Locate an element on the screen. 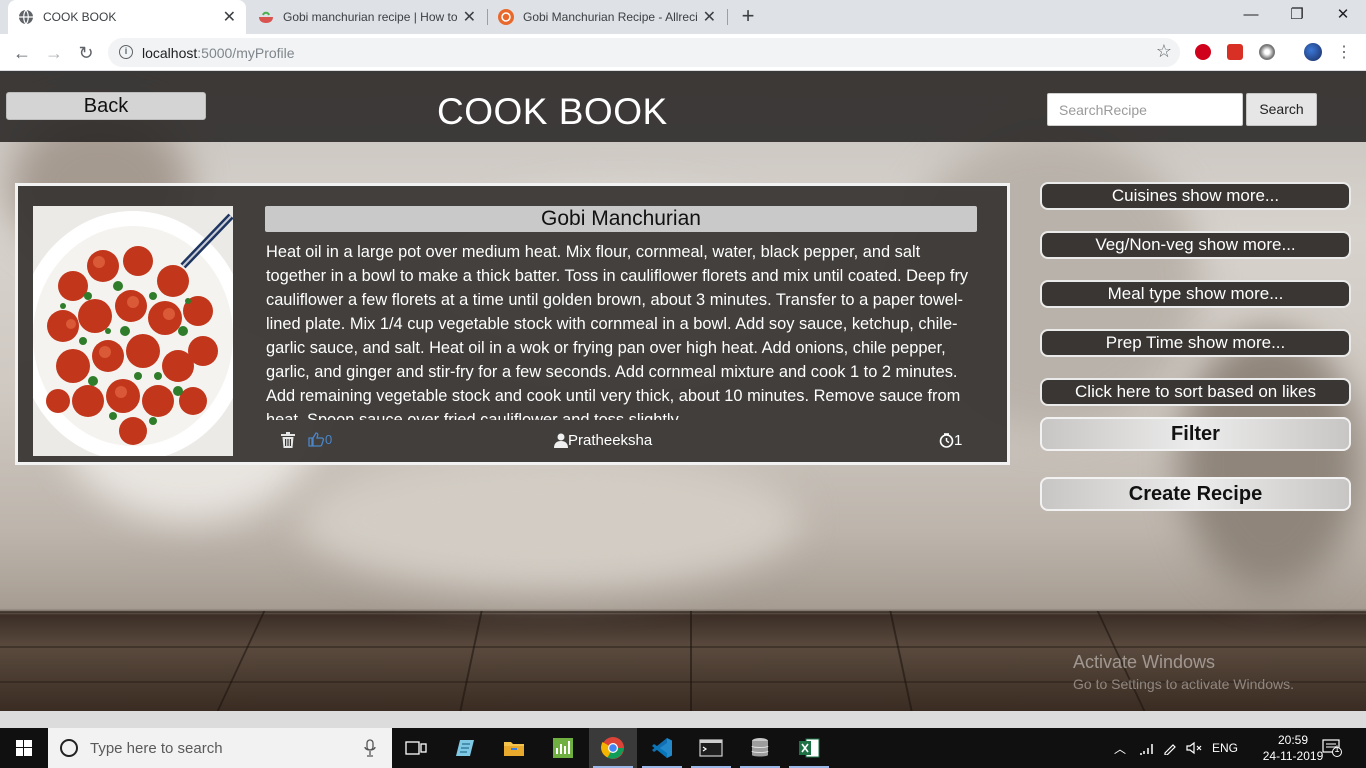 This screenshot has height=768, width=1366. show-hidden-icons-chevron-icon: ︿ is located at coordinates (1120, 748).